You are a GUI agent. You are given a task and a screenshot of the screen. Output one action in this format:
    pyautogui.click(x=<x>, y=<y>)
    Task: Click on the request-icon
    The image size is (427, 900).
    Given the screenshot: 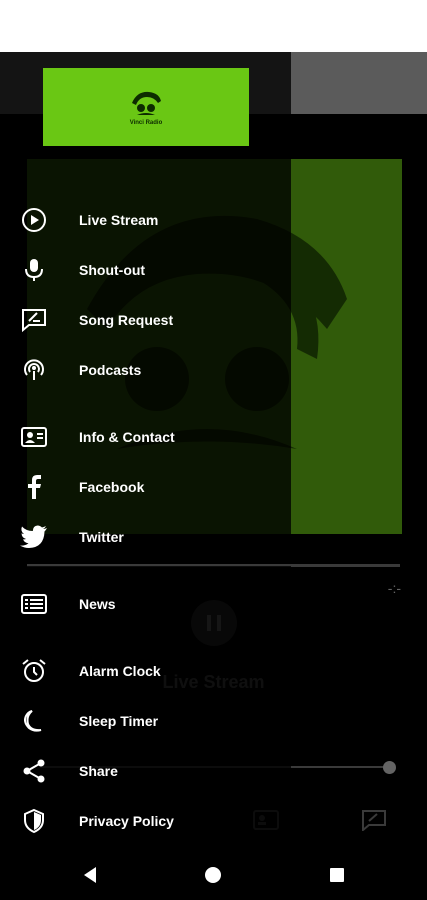 What is the action you would take?
    pyautogui.click(x=34, y=320)
    